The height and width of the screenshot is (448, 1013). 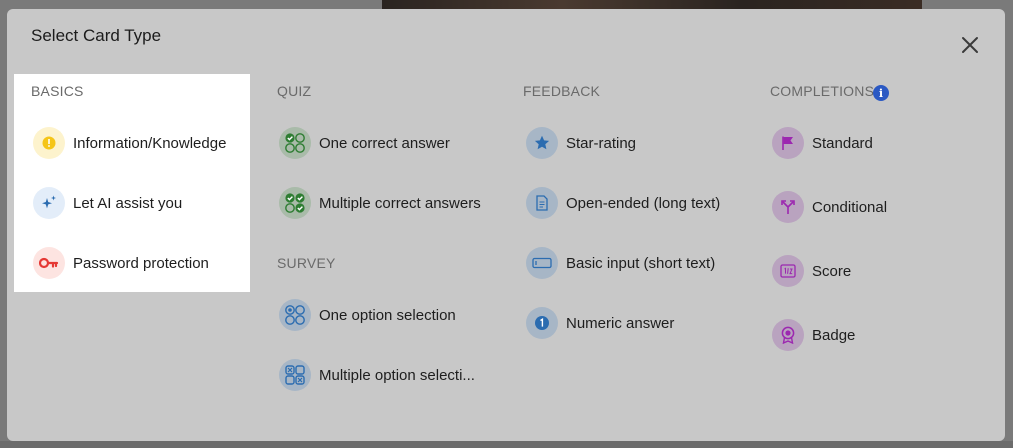 I want to click on item-label: Multiple correct answers, so click(x=400, y=203).